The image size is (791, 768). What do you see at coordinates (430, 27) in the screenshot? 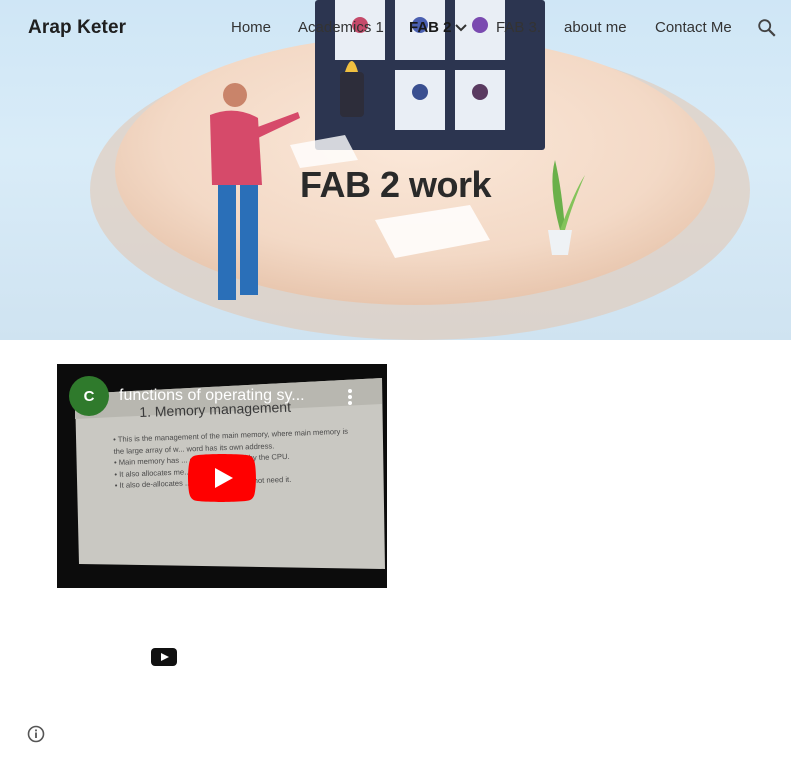
I see `nav-item-fab-2: FAB 2` at bounding box center [430, 27].